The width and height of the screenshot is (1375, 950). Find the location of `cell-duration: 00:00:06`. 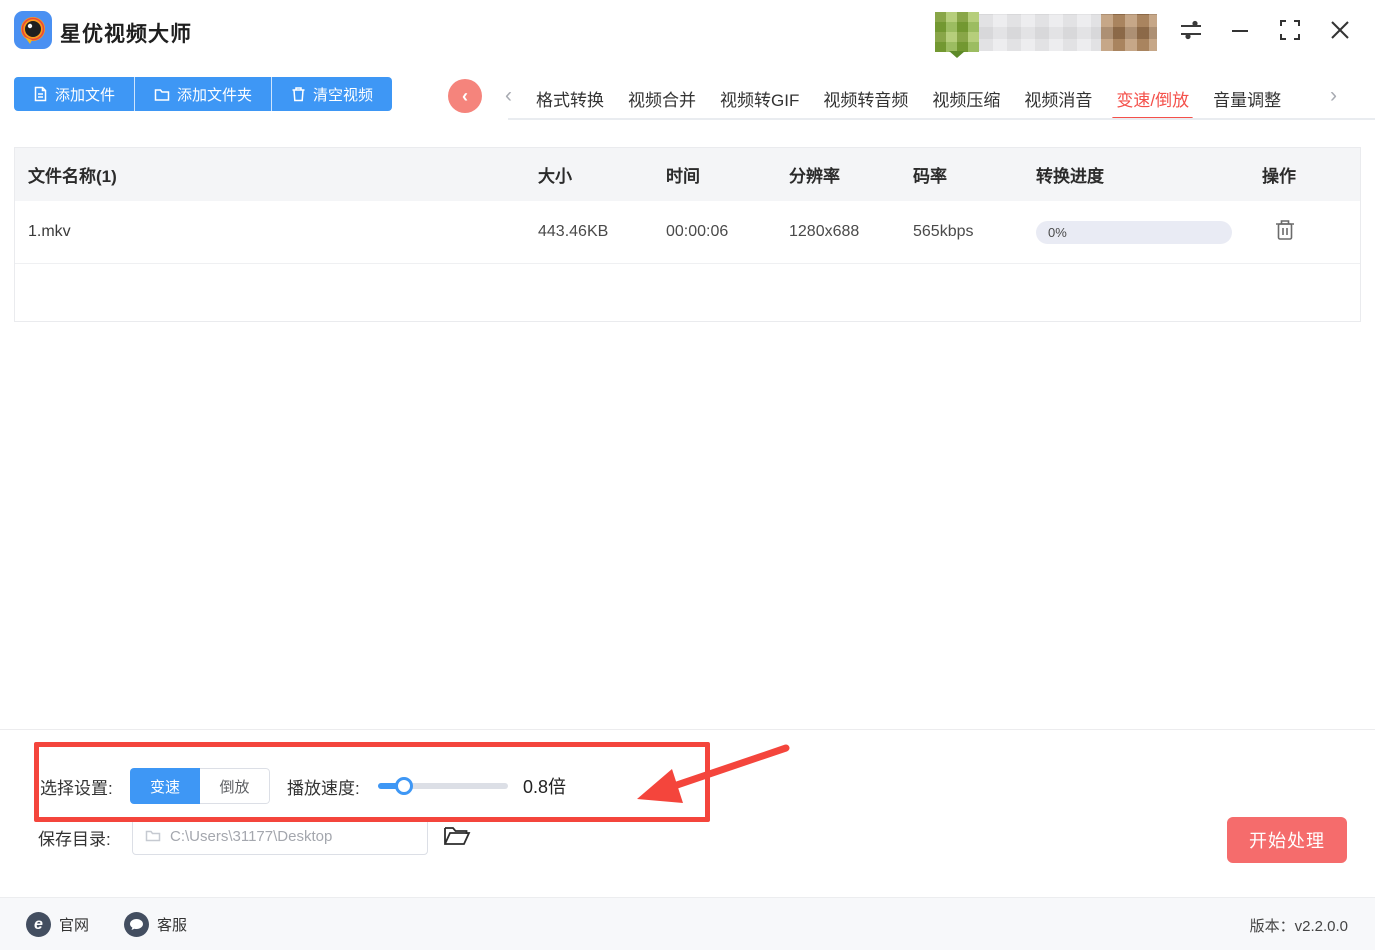

cell-duration: 00:00:06 is located at coordinates (697, 231).